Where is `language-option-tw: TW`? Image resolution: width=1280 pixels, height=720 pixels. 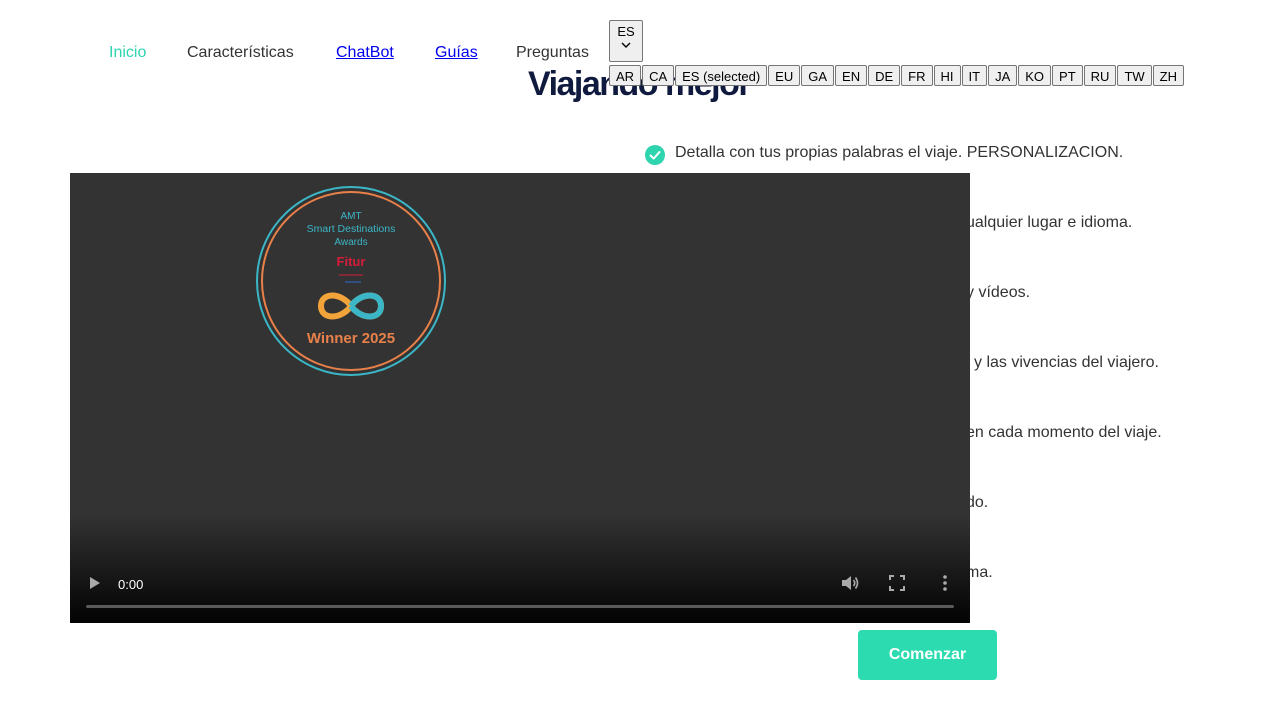 language-option-tw: TW is located at coordinates (1134, 75).